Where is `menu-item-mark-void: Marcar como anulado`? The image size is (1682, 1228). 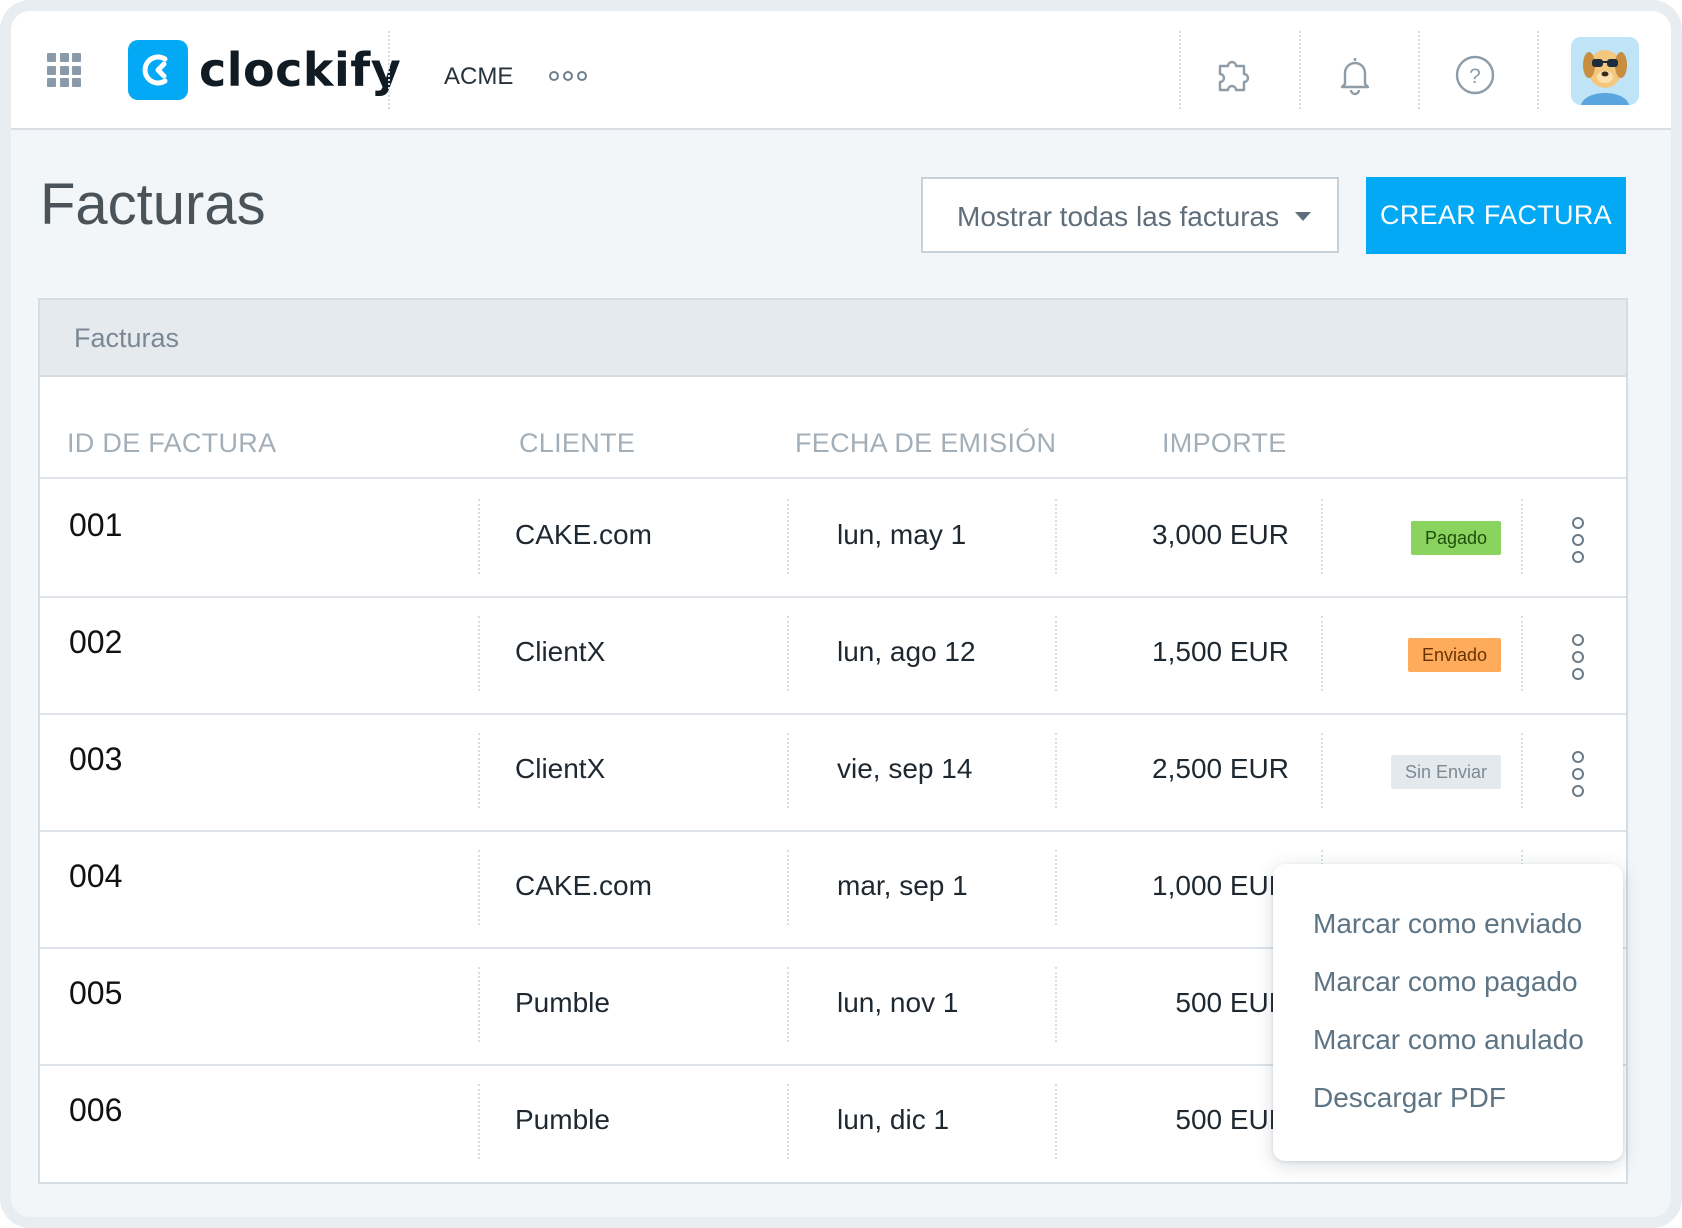
menu-item-mark-void: Marcar como anulado is located at coordinates (1448, 1040).